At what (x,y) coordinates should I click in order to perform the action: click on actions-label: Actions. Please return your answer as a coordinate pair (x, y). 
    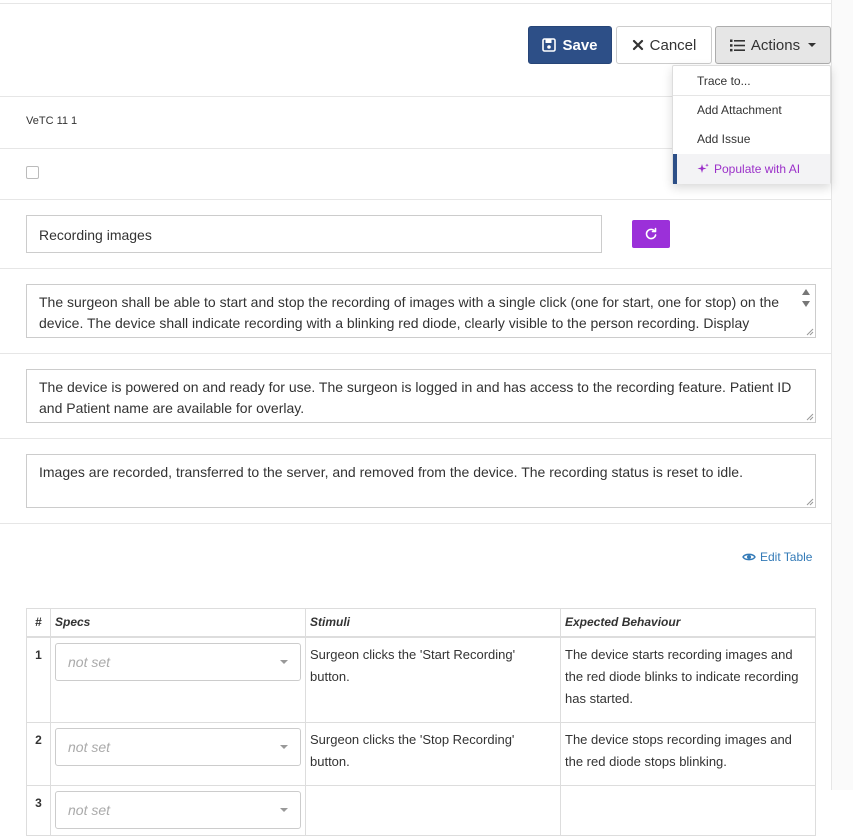
    Looking at the image, I should click on (775, 45).